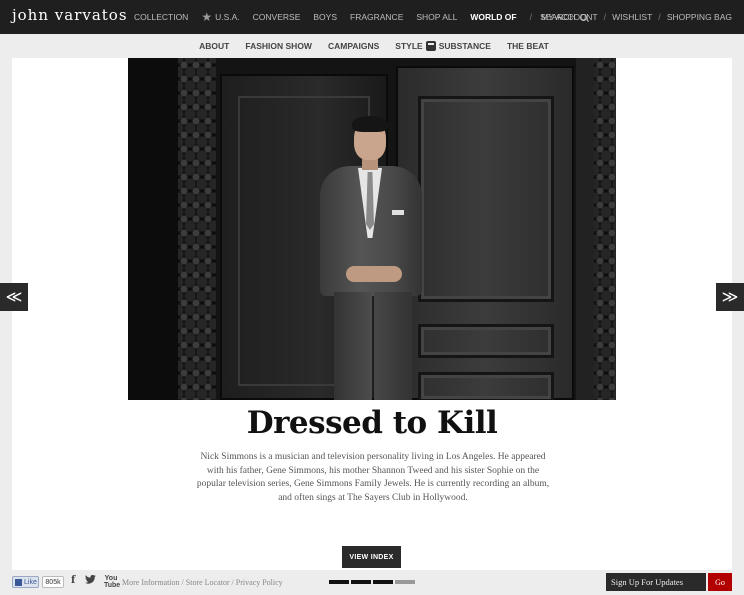  I want to click on nav-boys: BOYS, so click(325, 17).